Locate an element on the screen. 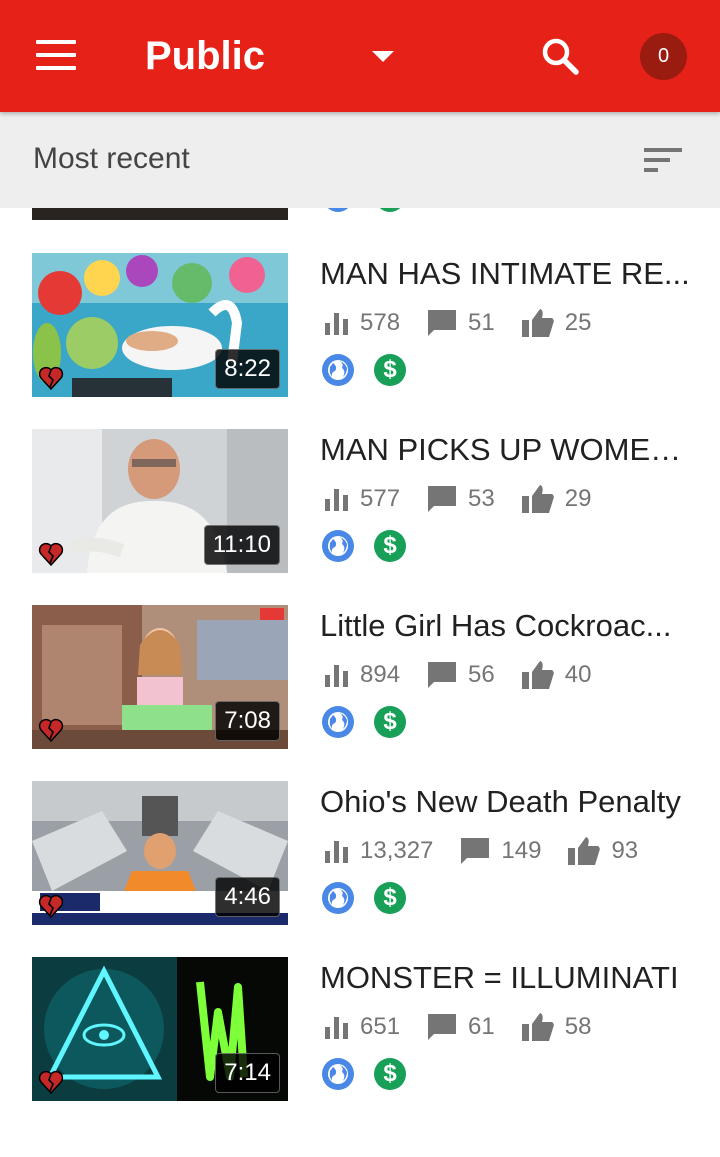 This screenshot has width=720, height=1157. video-duration: 11:10 is located at coordinates (241, 545).